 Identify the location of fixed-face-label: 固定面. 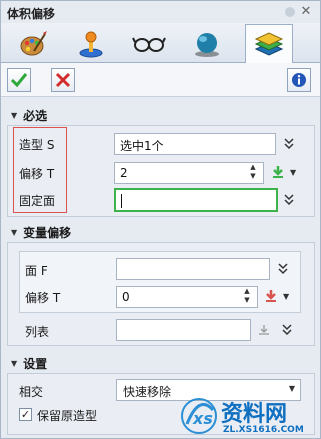
(37, 201).